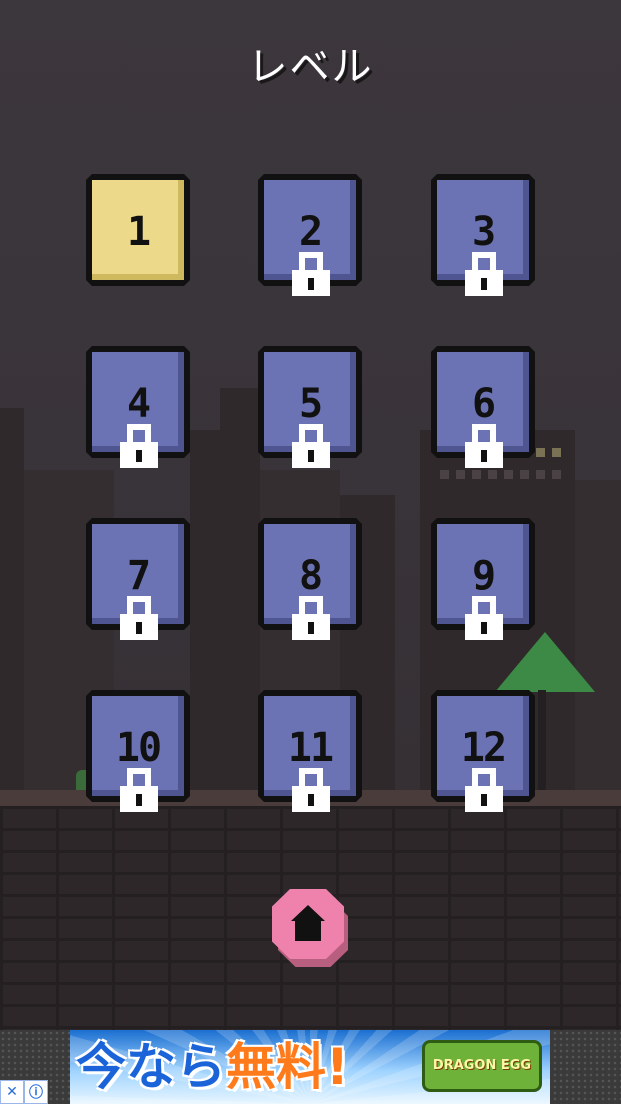 The height and width of the screenshot is (1104, 621). Describe the element at coordinates (482, 1066) in the screenshot. I see `ad-logo: DRAGON EGG` at that location.